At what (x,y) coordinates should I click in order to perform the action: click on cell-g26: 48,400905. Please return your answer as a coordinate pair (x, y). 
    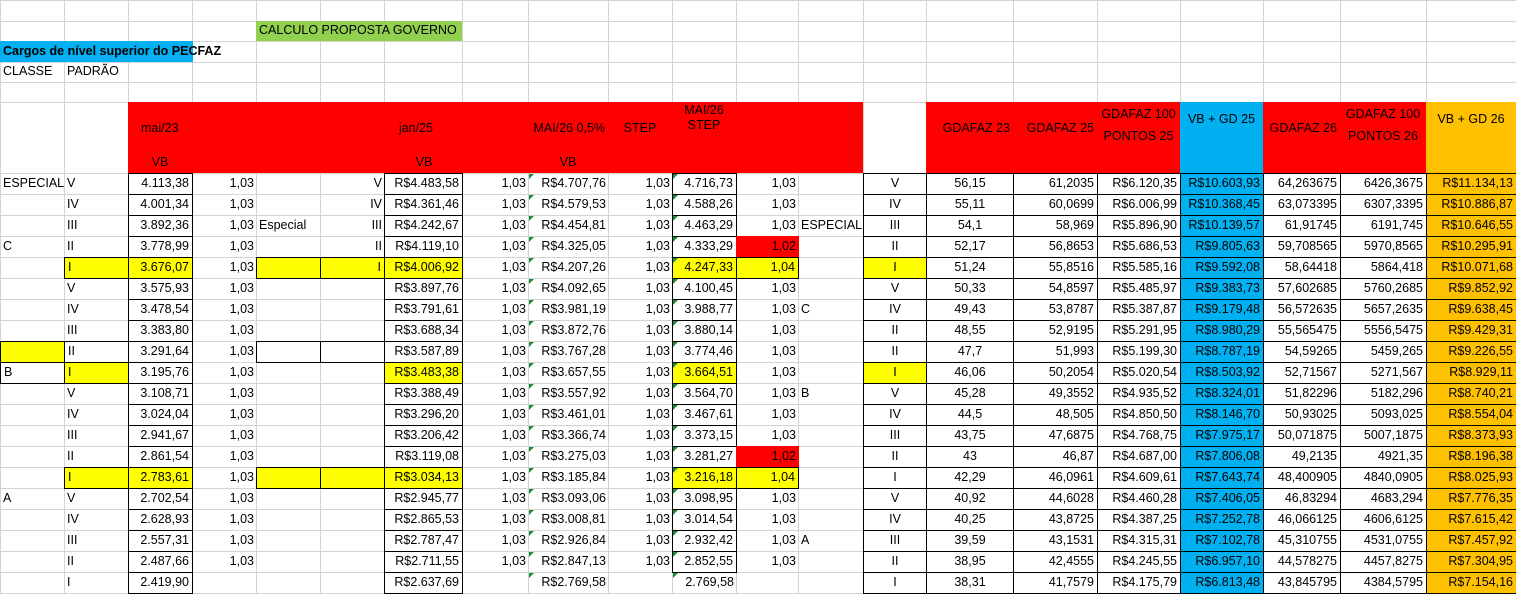
    Looking at the image, I should click on (1302, 478).